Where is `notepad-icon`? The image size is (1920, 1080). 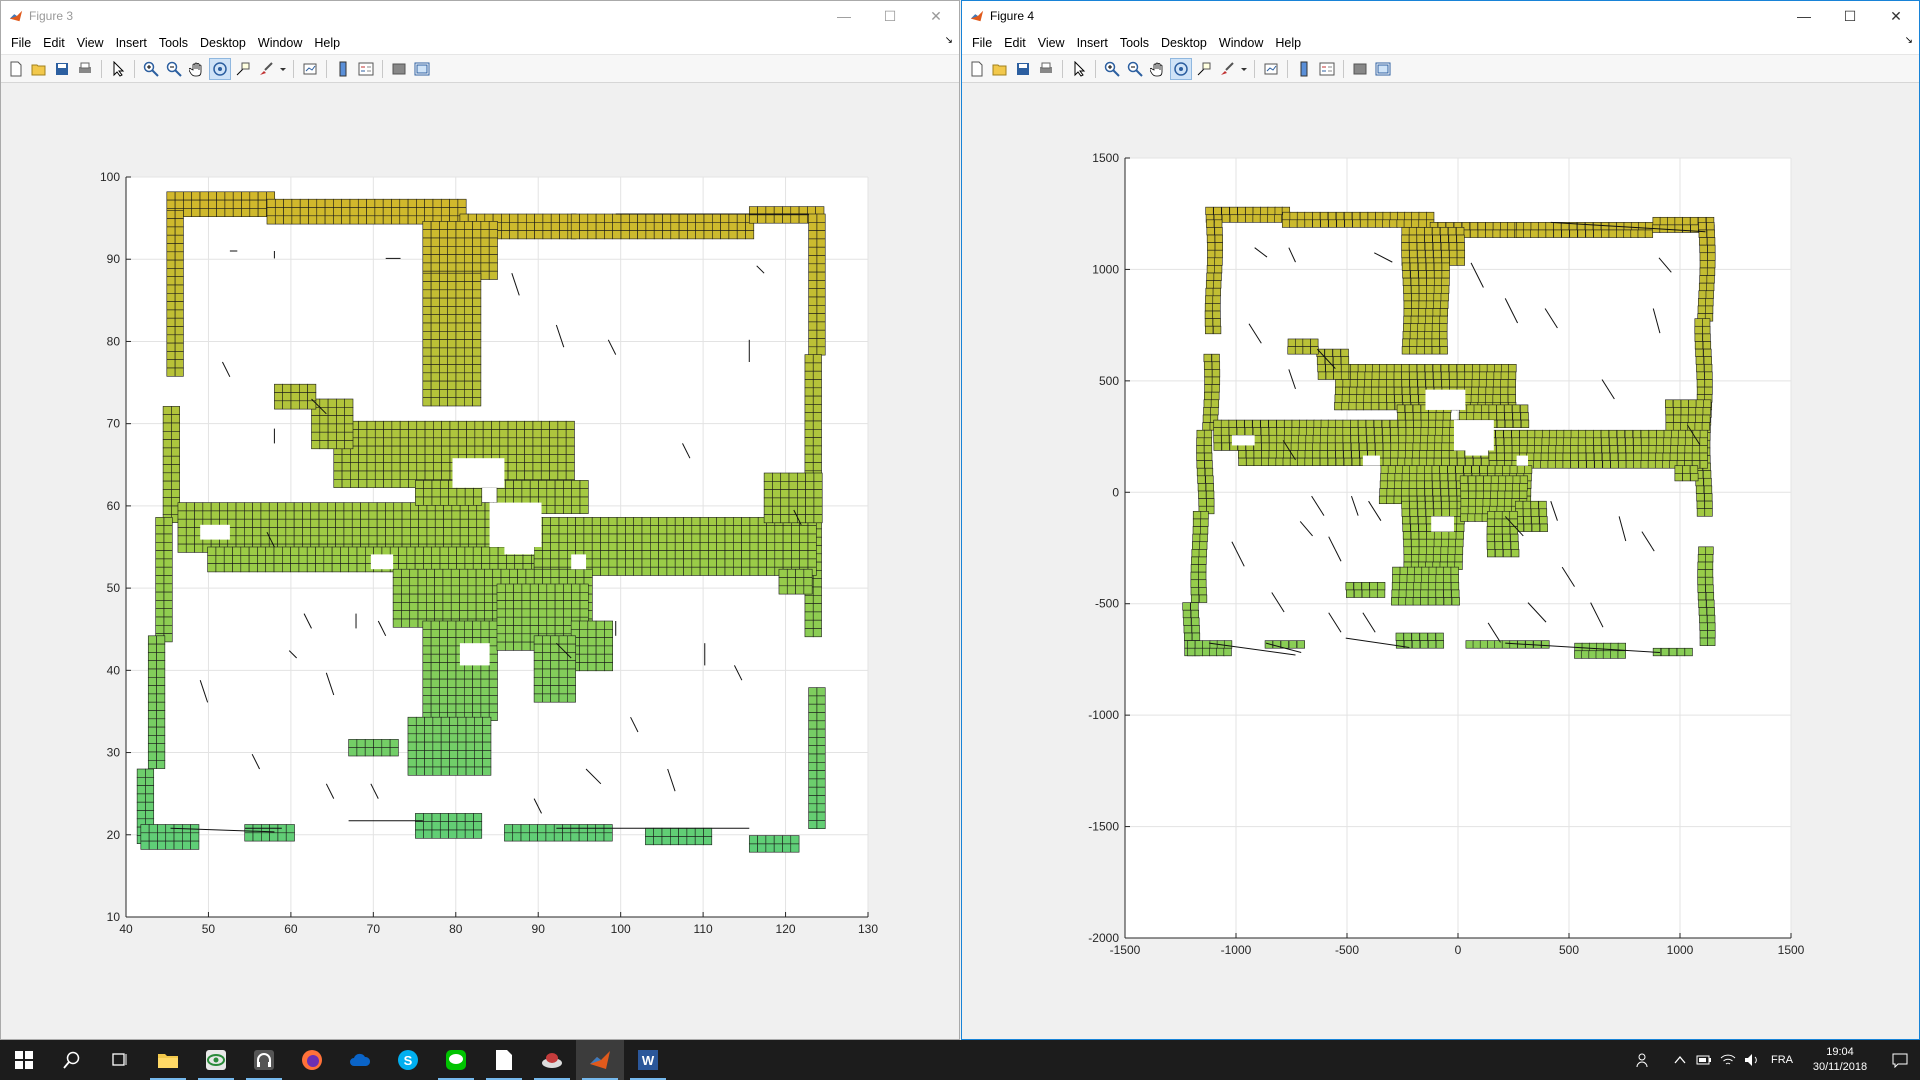 notepad-icon is located at coordinates (504, 1060).